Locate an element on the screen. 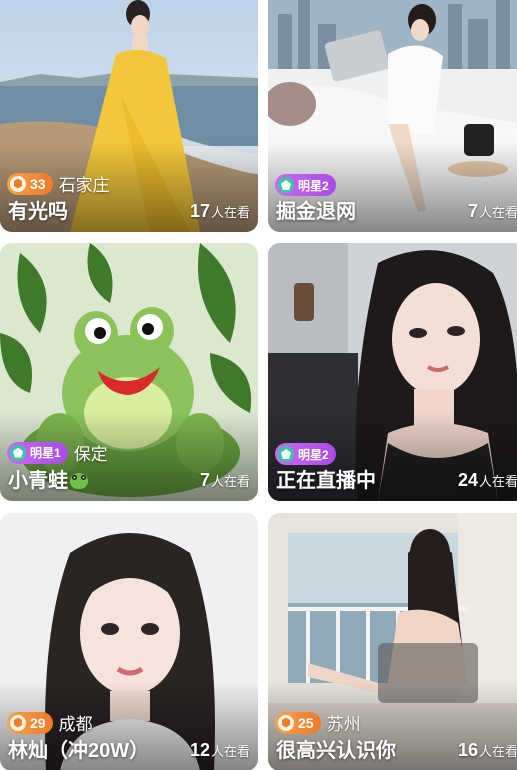 Image resolution: width=517 pixels, height=770 pixels. viewer-count: 16人在看 is located at coordinates (487, 750).